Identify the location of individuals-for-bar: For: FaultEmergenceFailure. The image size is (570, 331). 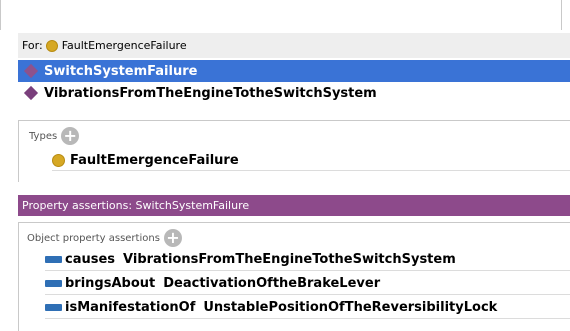
(294, 45).